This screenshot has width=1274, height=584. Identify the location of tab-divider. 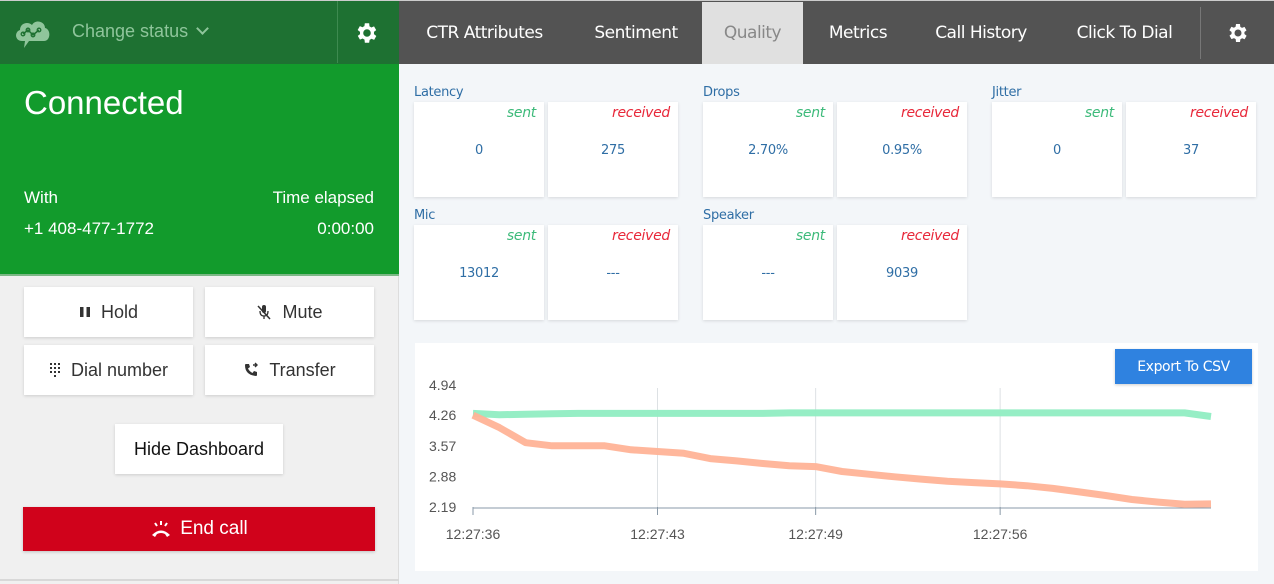
(1200, 33).